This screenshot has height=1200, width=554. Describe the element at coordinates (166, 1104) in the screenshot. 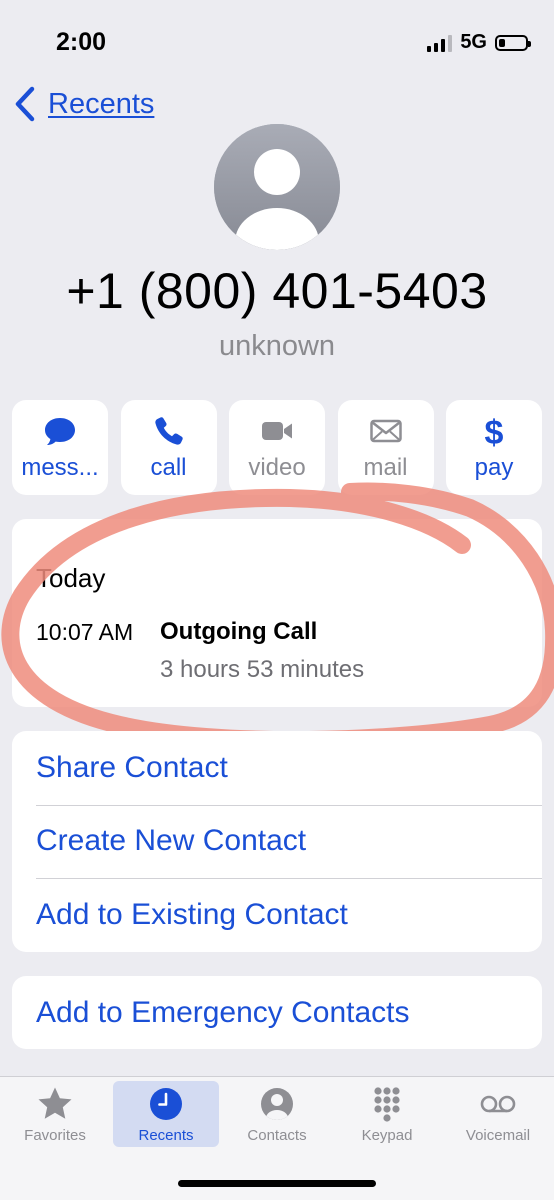

I see `clock-icon` at that location.